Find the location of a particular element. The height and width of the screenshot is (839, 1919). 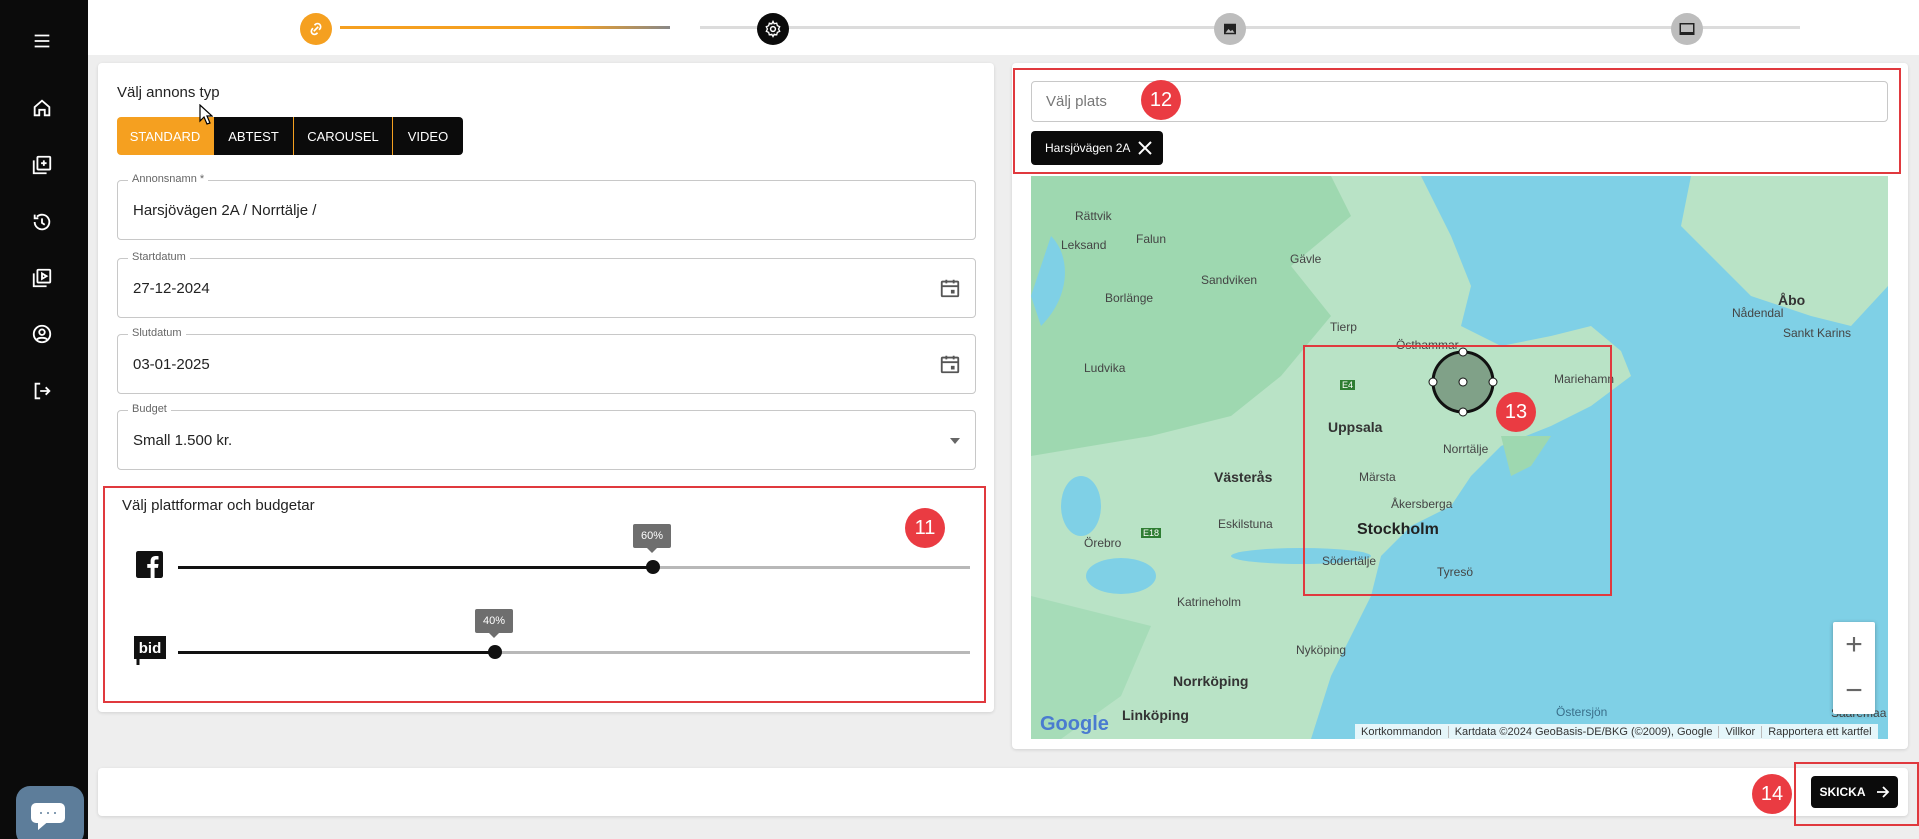

location-chip-label: Harsjövägen 2A is located at coordinates (1088, 148).